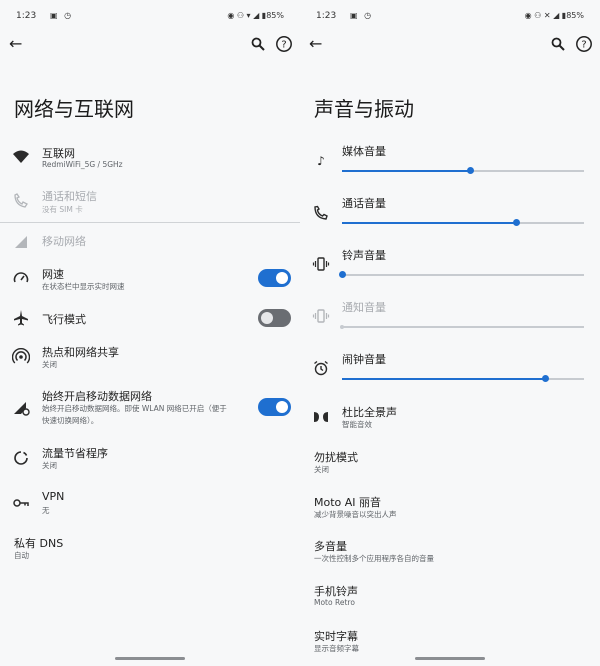 The width and height of the screenshot is (600, 666). I want to click on always-on-mobile-data-toggle, so click(274, 407).